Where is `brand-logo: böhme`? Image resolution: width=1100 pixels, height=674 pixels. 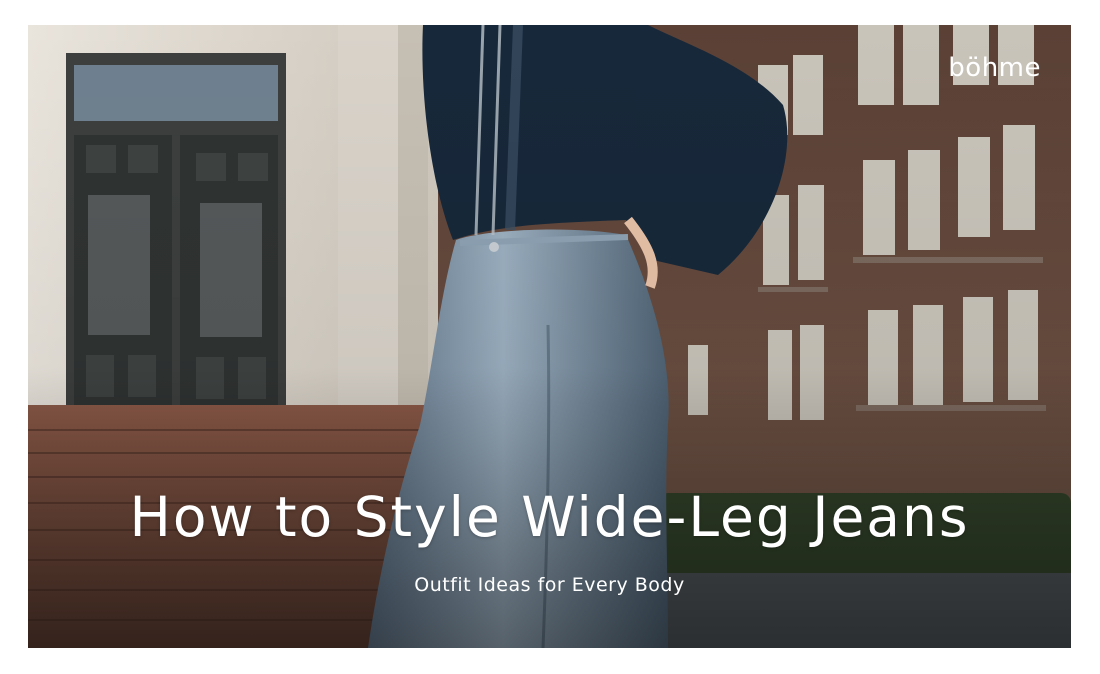
brand-logo: böhme is located at coordinates (994, 68).